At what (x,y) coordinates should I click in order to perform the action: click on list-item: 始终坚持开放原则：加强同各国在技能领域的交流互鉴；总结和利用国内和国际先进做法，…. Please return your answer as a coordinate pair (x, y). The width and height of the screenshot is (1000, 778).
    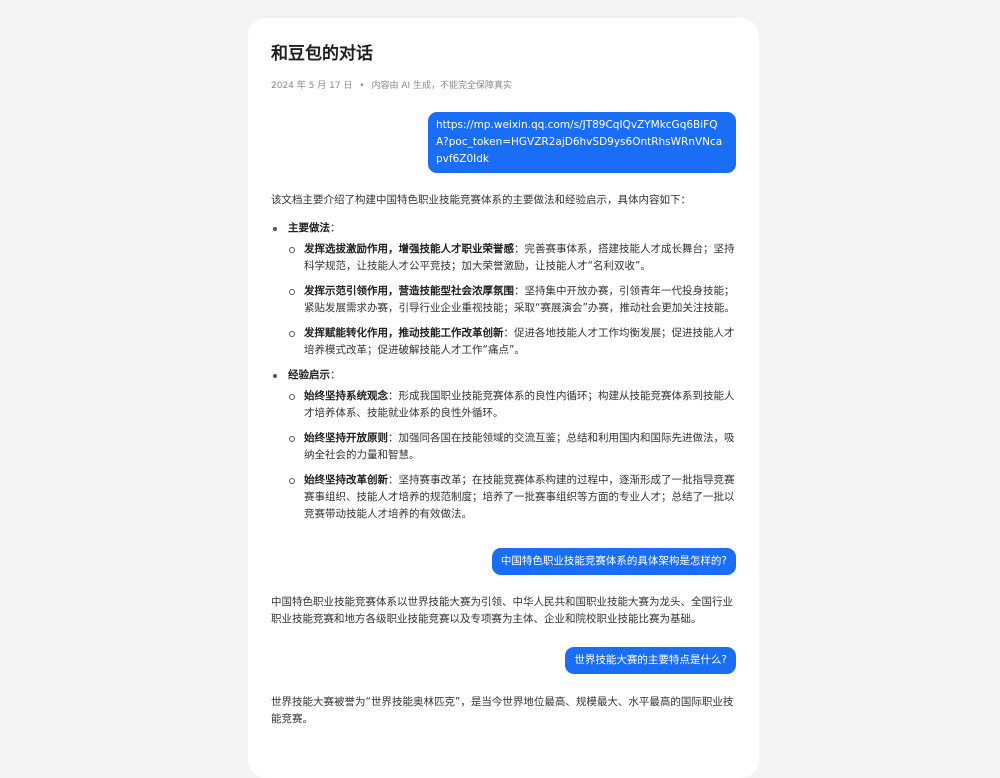
    Looking at the image, I should click on (512, 447).